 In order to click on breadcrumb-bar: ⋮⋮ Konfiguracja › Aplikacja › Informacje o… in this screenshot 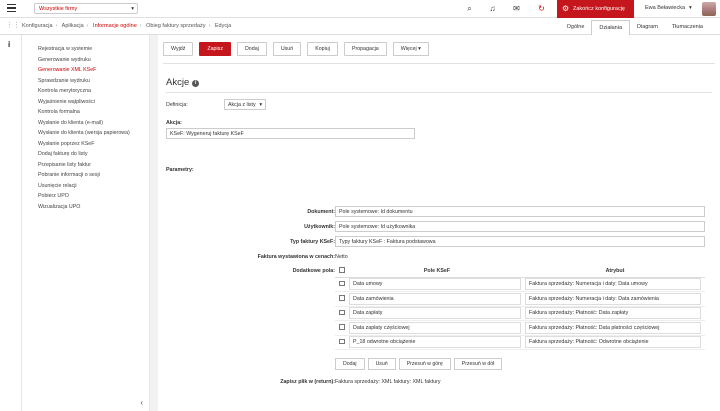, I will do `click(360, 27)`.